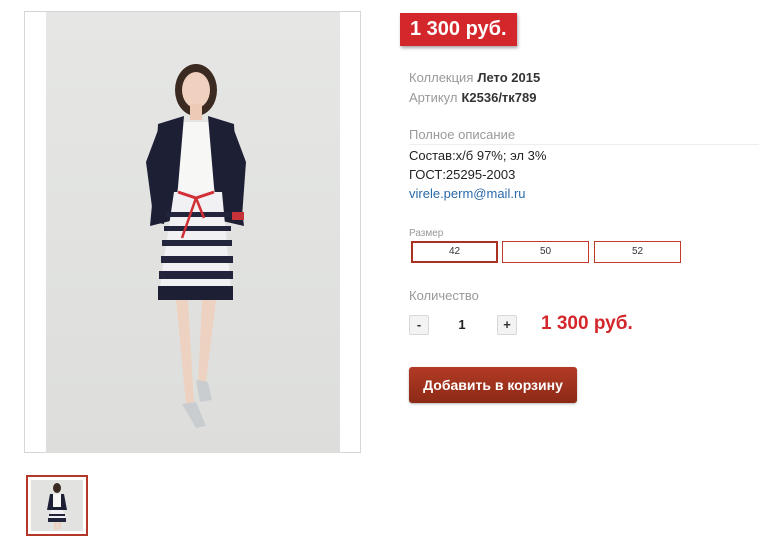  Describe the element at coordinates (444, 295) in the screenshot. I see `quantity-label: Количество` at that location.